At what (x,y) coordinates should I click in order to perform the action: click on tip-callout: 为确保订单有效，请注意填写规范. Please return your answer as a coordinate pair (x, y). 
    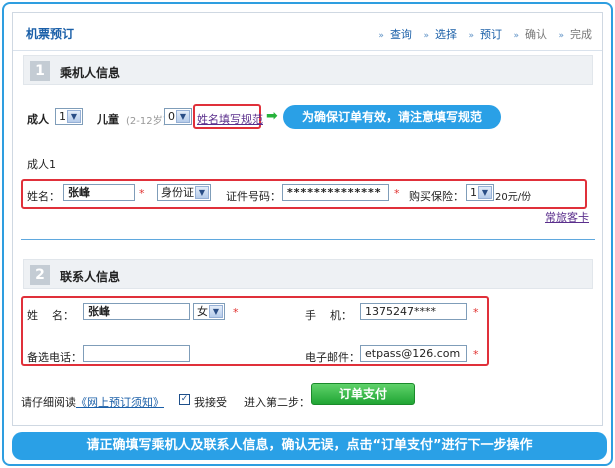
    Looking at the image, I should click on (392, 117).